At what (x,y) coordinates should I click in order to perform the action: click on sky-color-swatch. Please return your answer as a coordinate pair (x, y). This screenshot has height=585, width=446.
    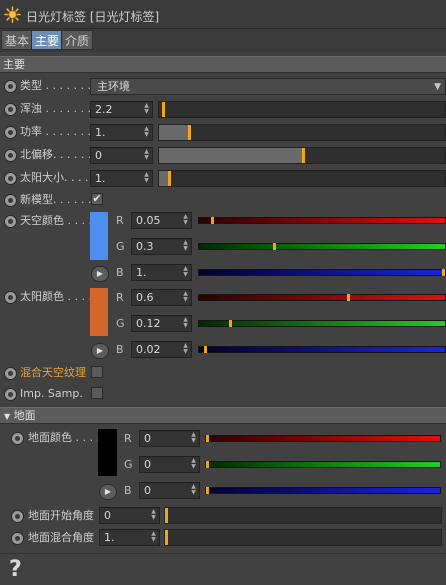
    Looking at the image, I should click on (99, 236).